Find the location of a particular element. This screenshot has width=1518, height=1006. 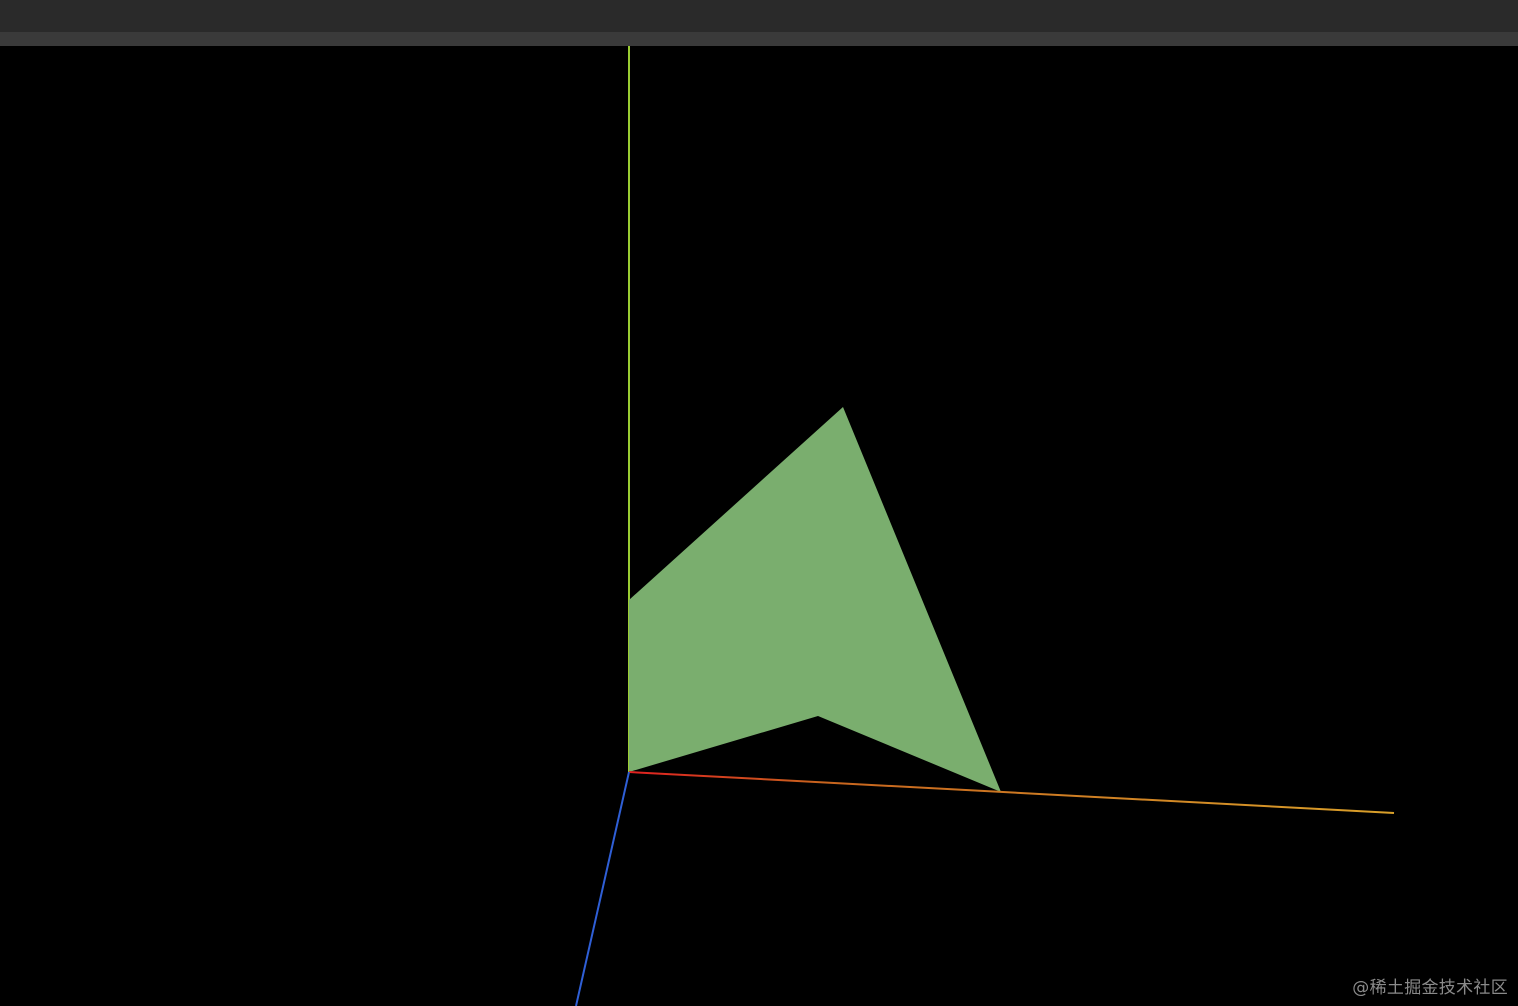

x-axis-line is located at coordinates (1011, 792).